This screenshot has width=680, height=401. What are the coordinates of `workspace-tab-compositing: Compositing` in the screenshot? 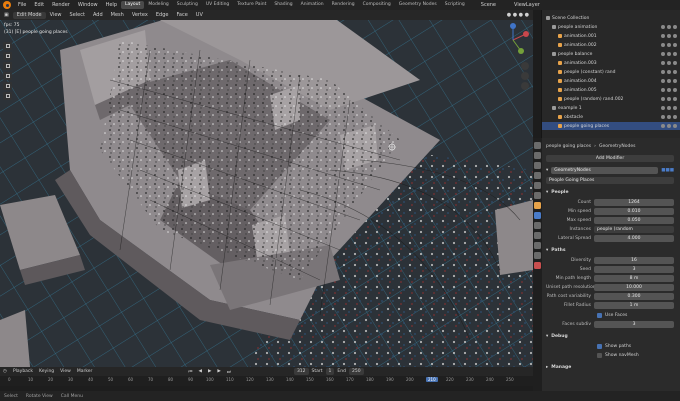 It's located at (377, 5).